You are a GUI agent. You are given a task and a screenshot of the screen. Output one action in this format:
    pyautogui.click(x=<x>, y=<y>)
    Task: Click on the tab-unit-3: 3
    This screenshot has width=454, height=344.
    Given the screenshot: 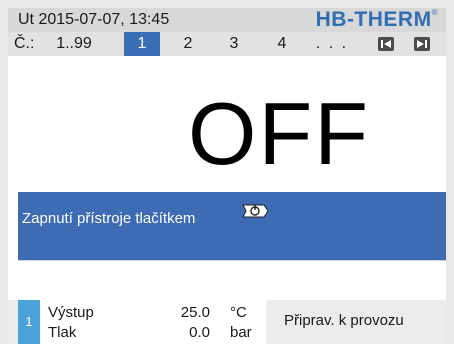 What is the action you would take?
    pyautogui.click(x=234, y=44)
    